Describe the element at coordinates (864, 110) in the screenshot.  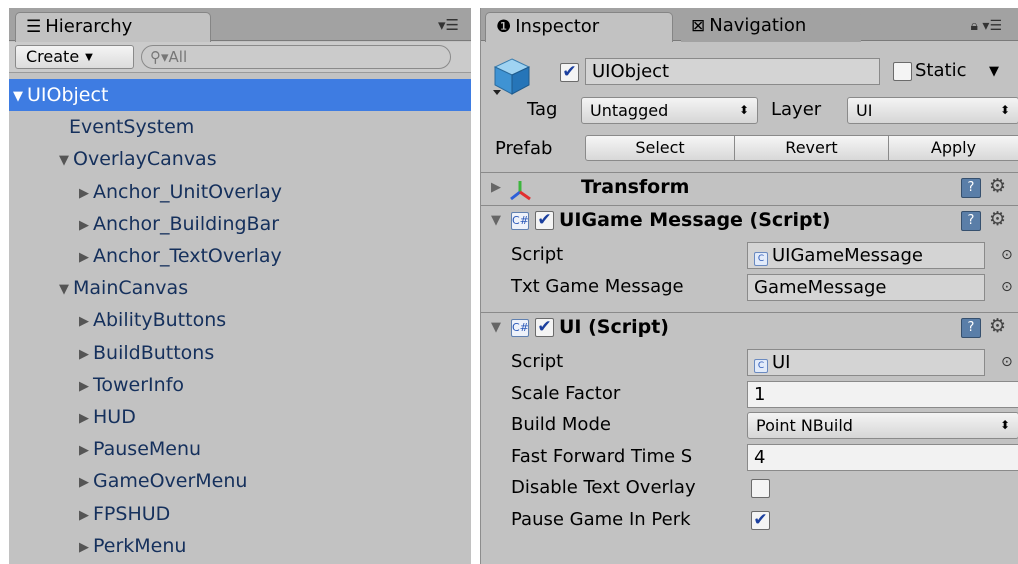
I see `layer-value: UI` at that location.